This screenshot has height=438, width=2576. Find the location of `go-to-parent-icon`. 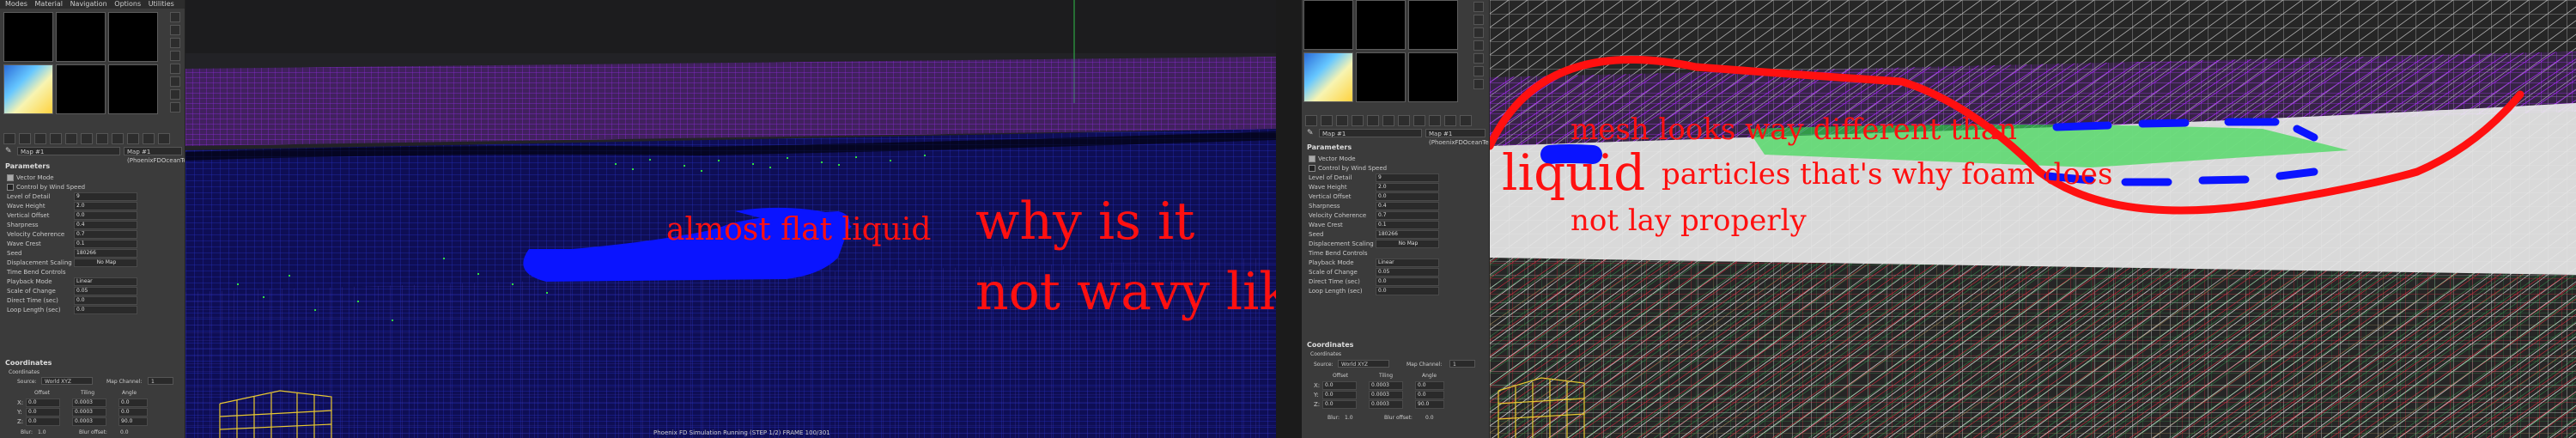

go-to-parent-icon is located at coordinates (1450, 120).